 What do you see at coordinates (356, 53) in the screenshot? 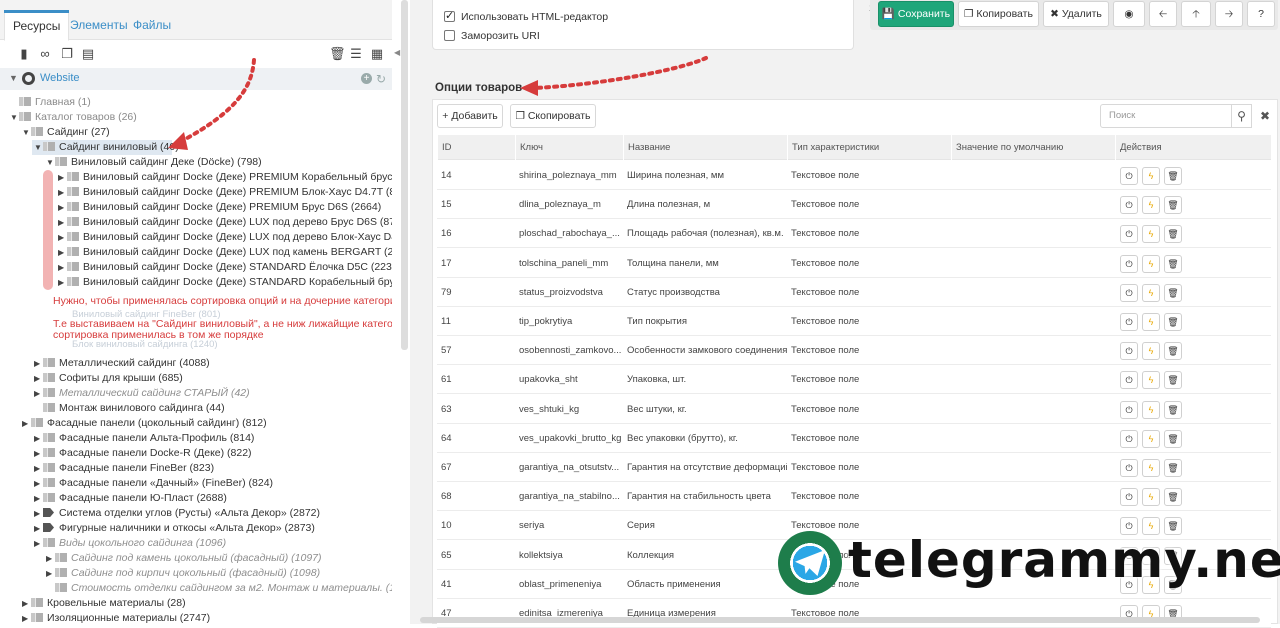
I see `list-view-icon: ☰` at bounding box center [356, 53].